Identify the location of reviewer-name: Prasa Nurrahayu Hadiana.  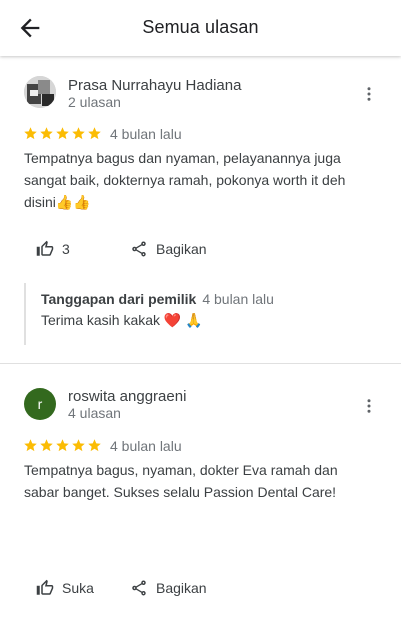
(154, 85).